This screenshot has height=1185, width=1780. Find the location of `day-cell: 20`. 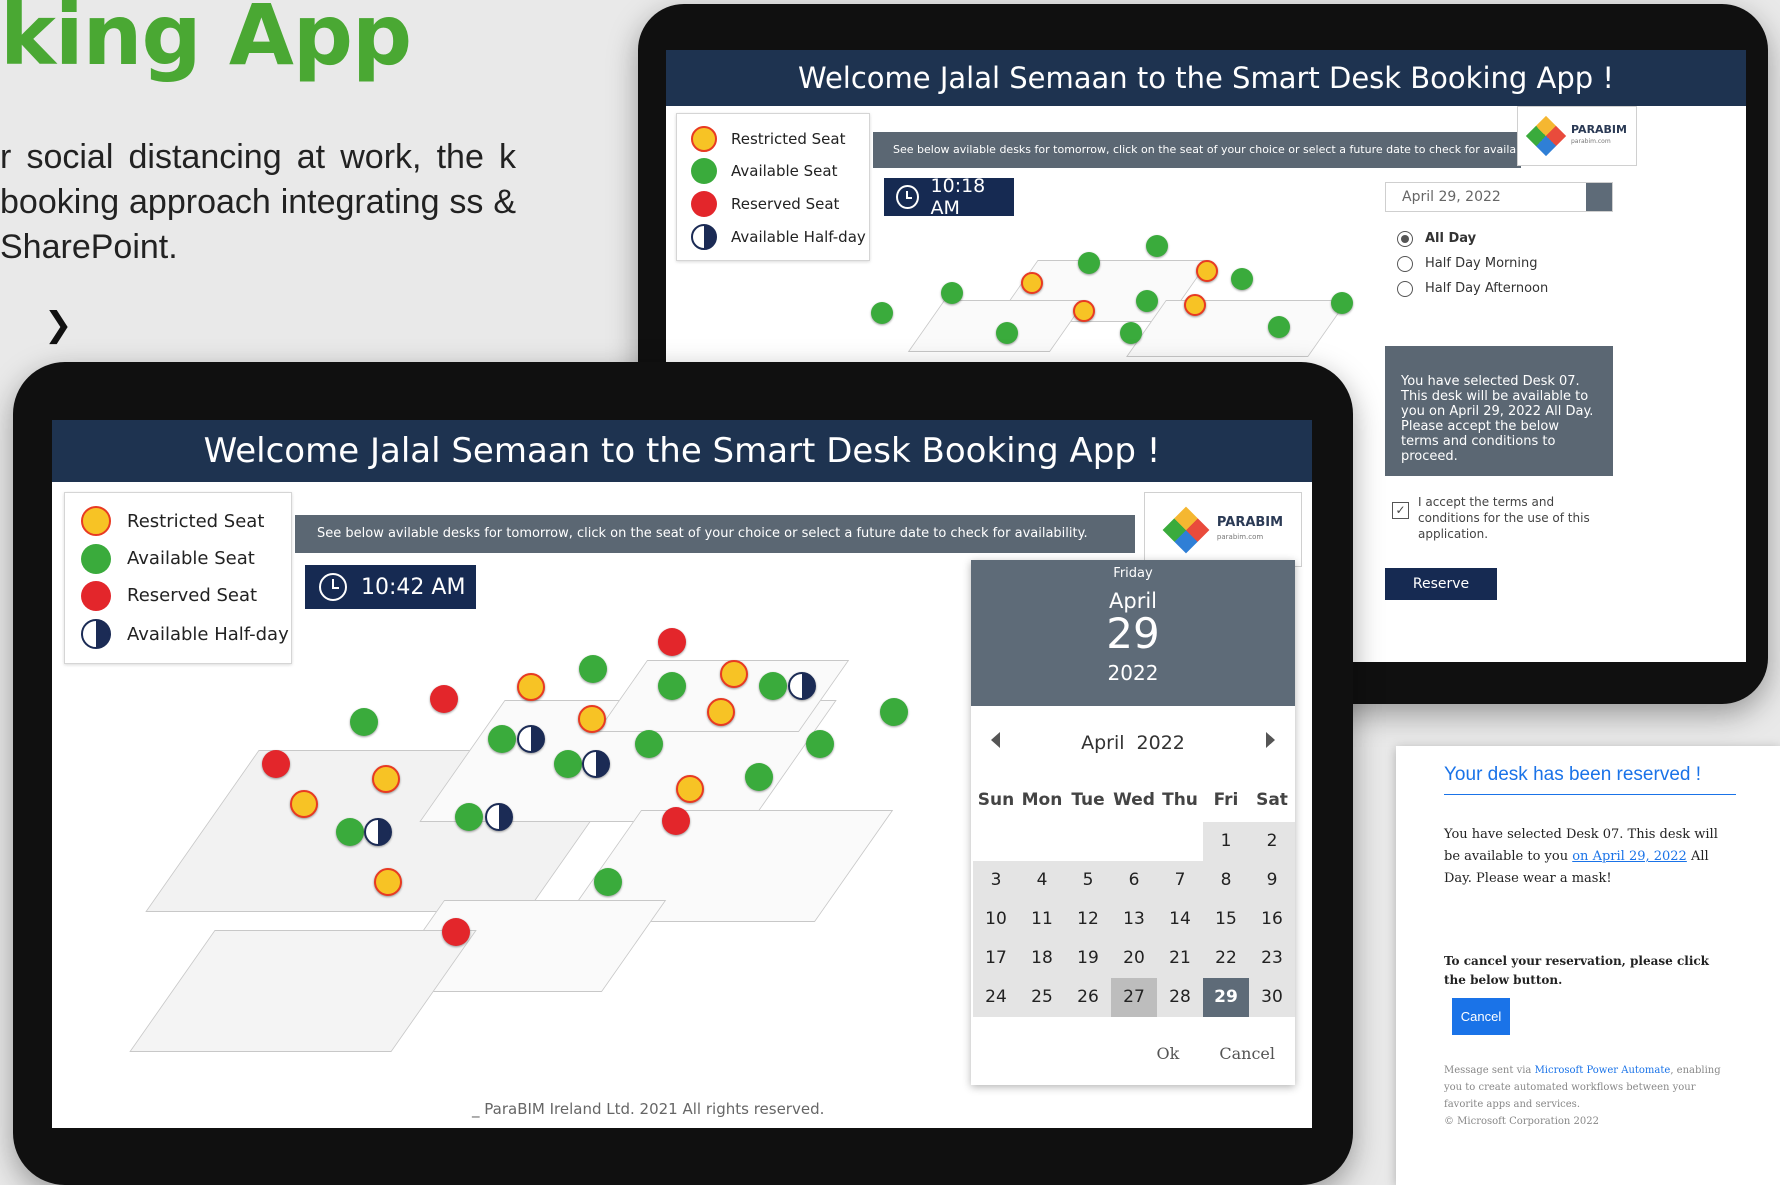

day-cell: 20 is located at coordinates (1134, 958).